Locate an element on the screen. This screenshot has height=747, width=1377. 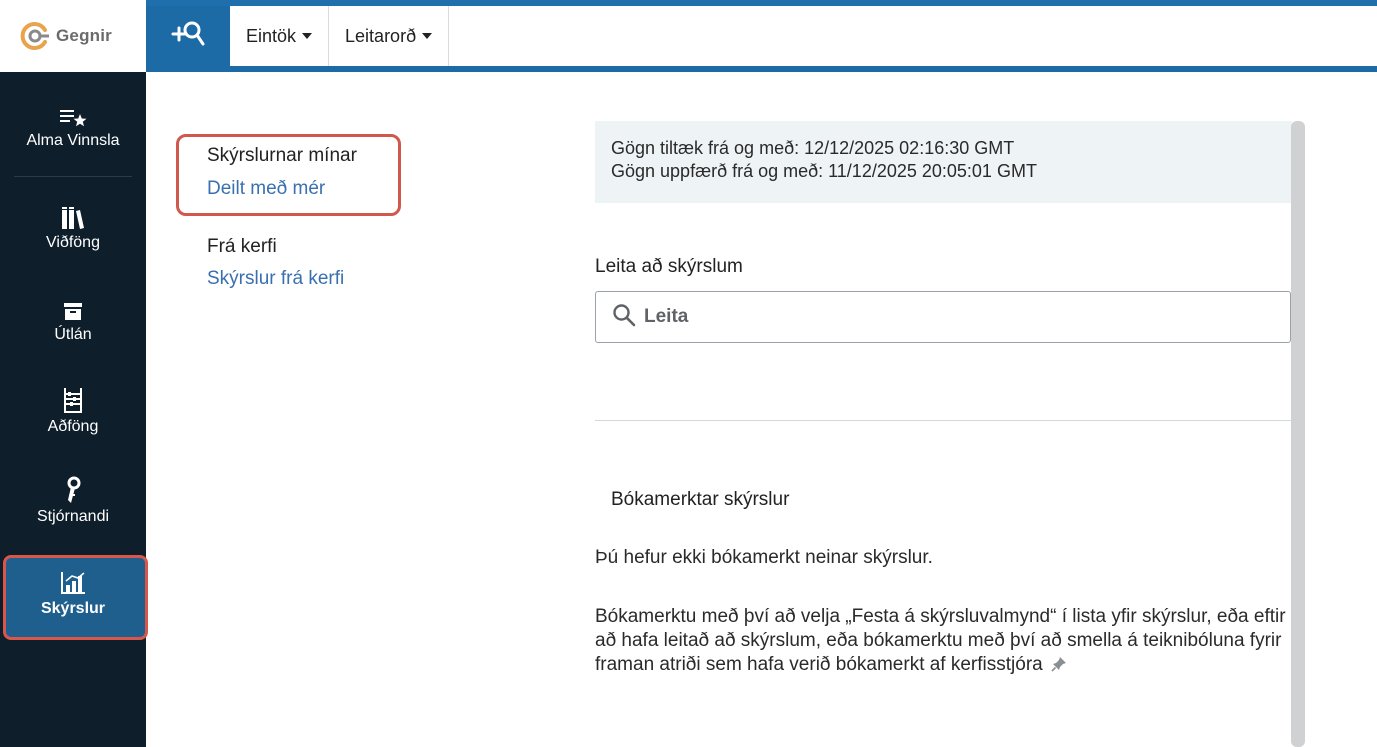
top-bar: Eintök Leitarorð is located at coordinates (761, 36).